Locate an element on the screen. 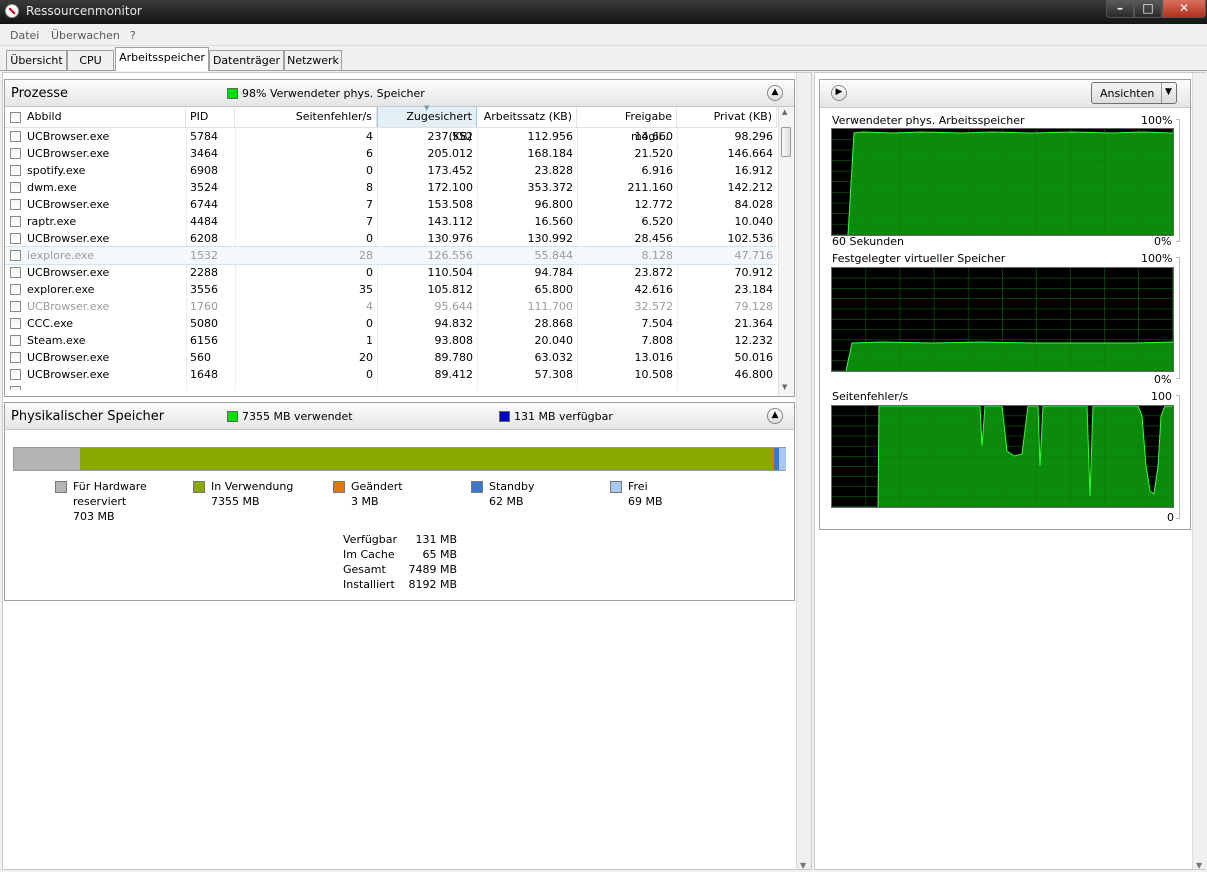  cell-freigabe: 28.456 is located at coordinates (654, 238).